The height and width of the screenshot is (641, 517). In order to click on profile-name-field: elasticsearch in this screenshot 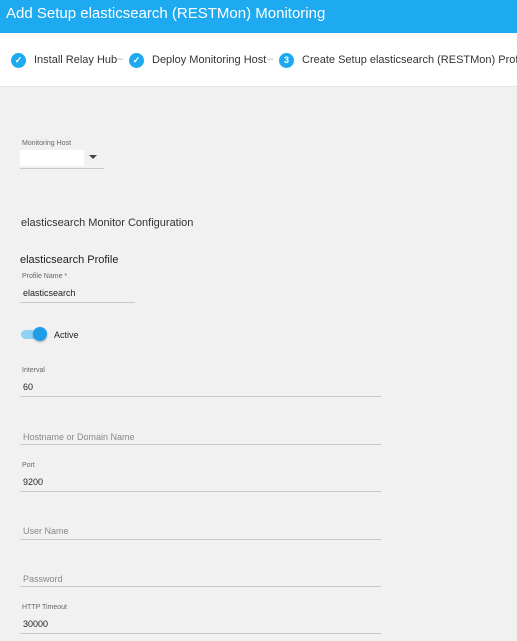, I will do `click(49, 293)`.